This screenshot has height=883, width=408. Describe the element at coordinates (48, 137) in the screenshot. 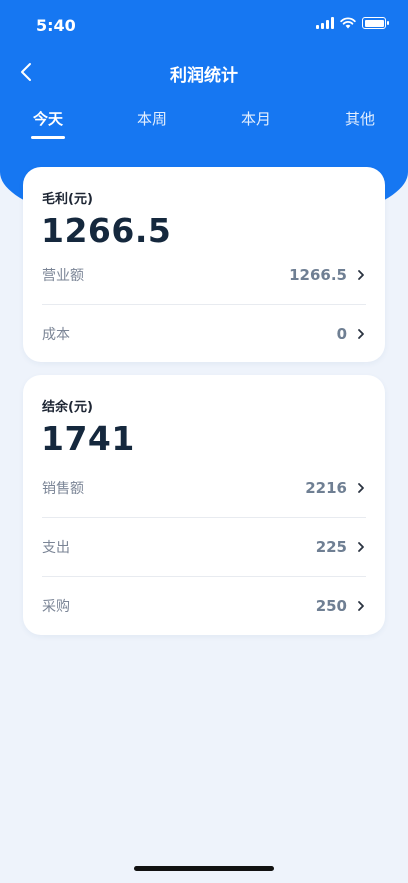

I see `active-tab-indicator` at that location.